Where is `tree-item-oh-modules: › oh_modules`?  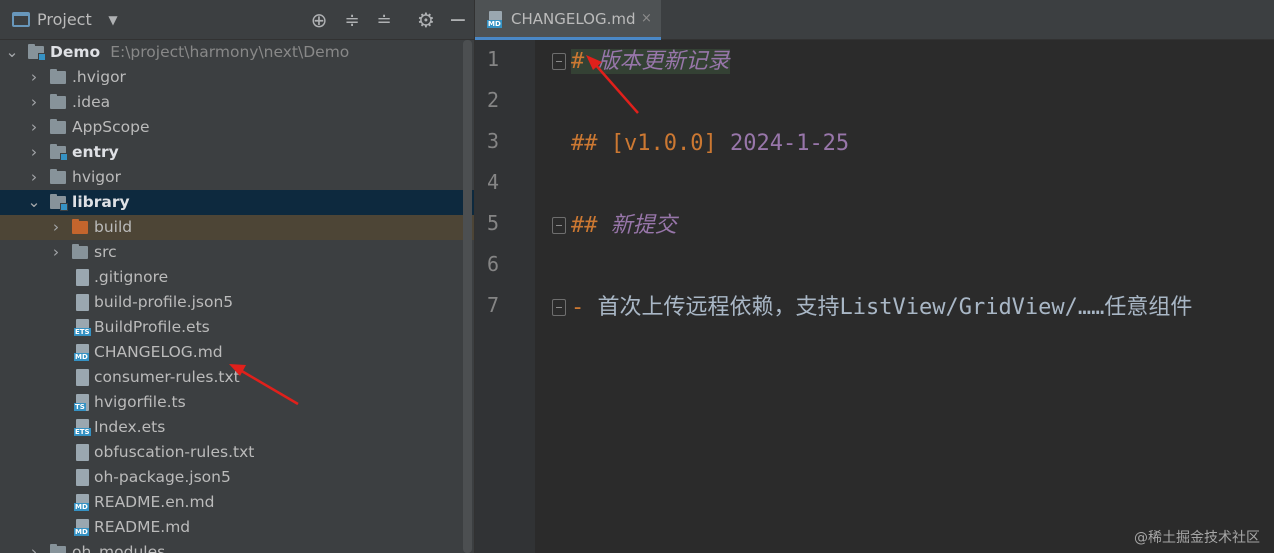 tree-item-oh-modules: › oh_modules is located at coordinates (237, 546).